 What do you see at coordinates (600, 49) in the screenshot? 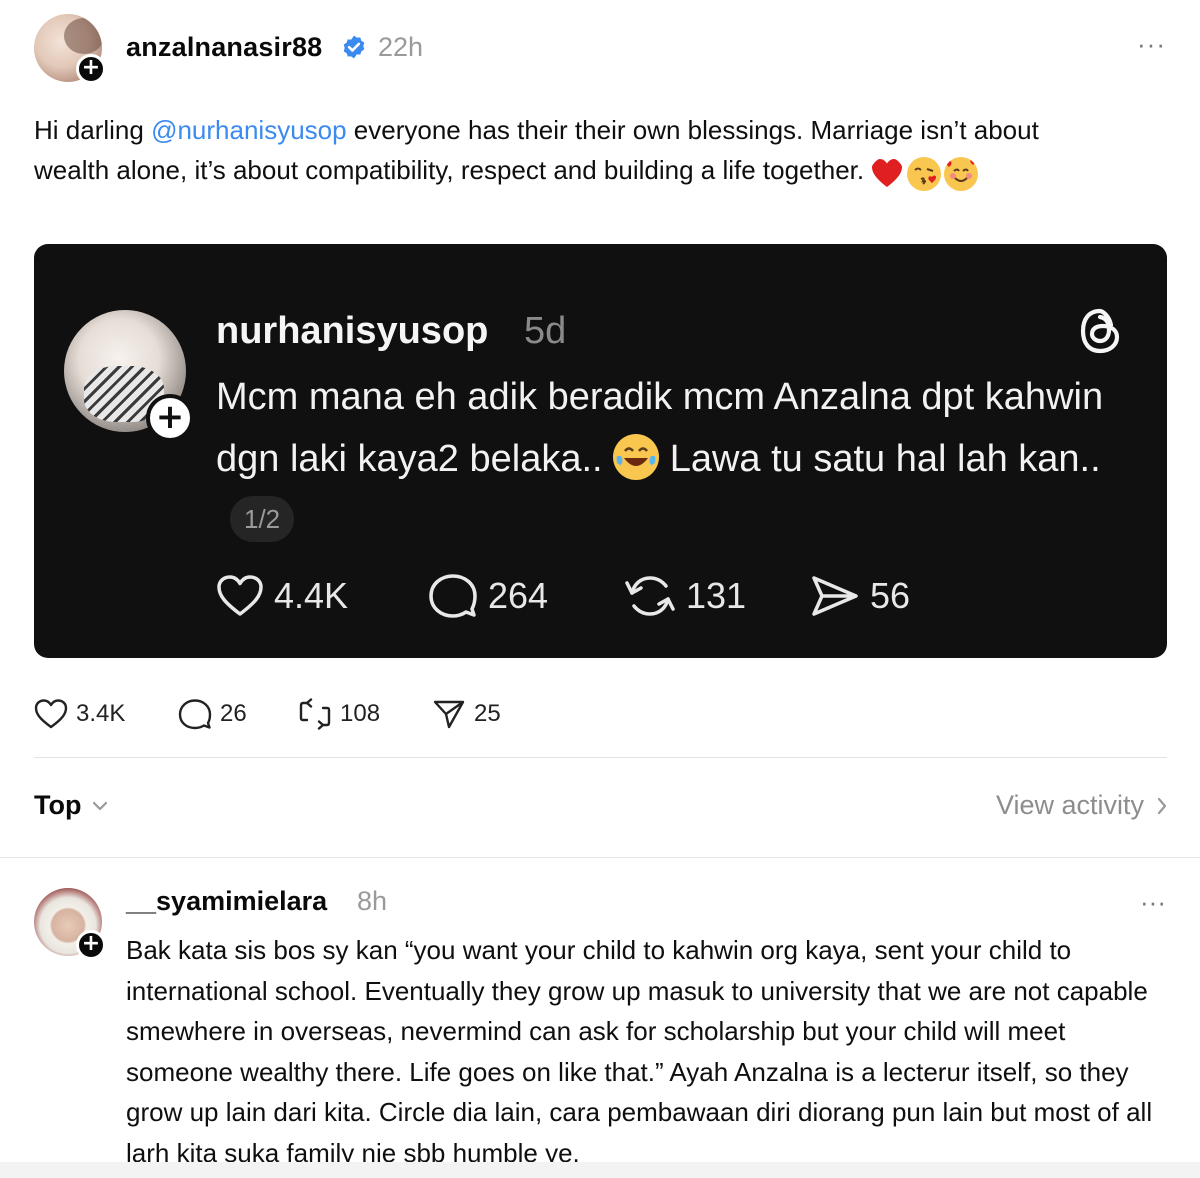
I see `post-header: + anzalnanasir88 22h ···` at bounding box center [600, 49].